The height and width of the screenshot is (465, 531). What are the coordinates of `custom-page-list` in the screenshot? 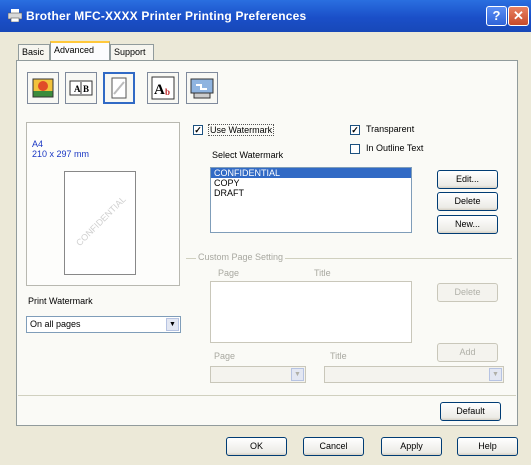 It's located at (311, 312).